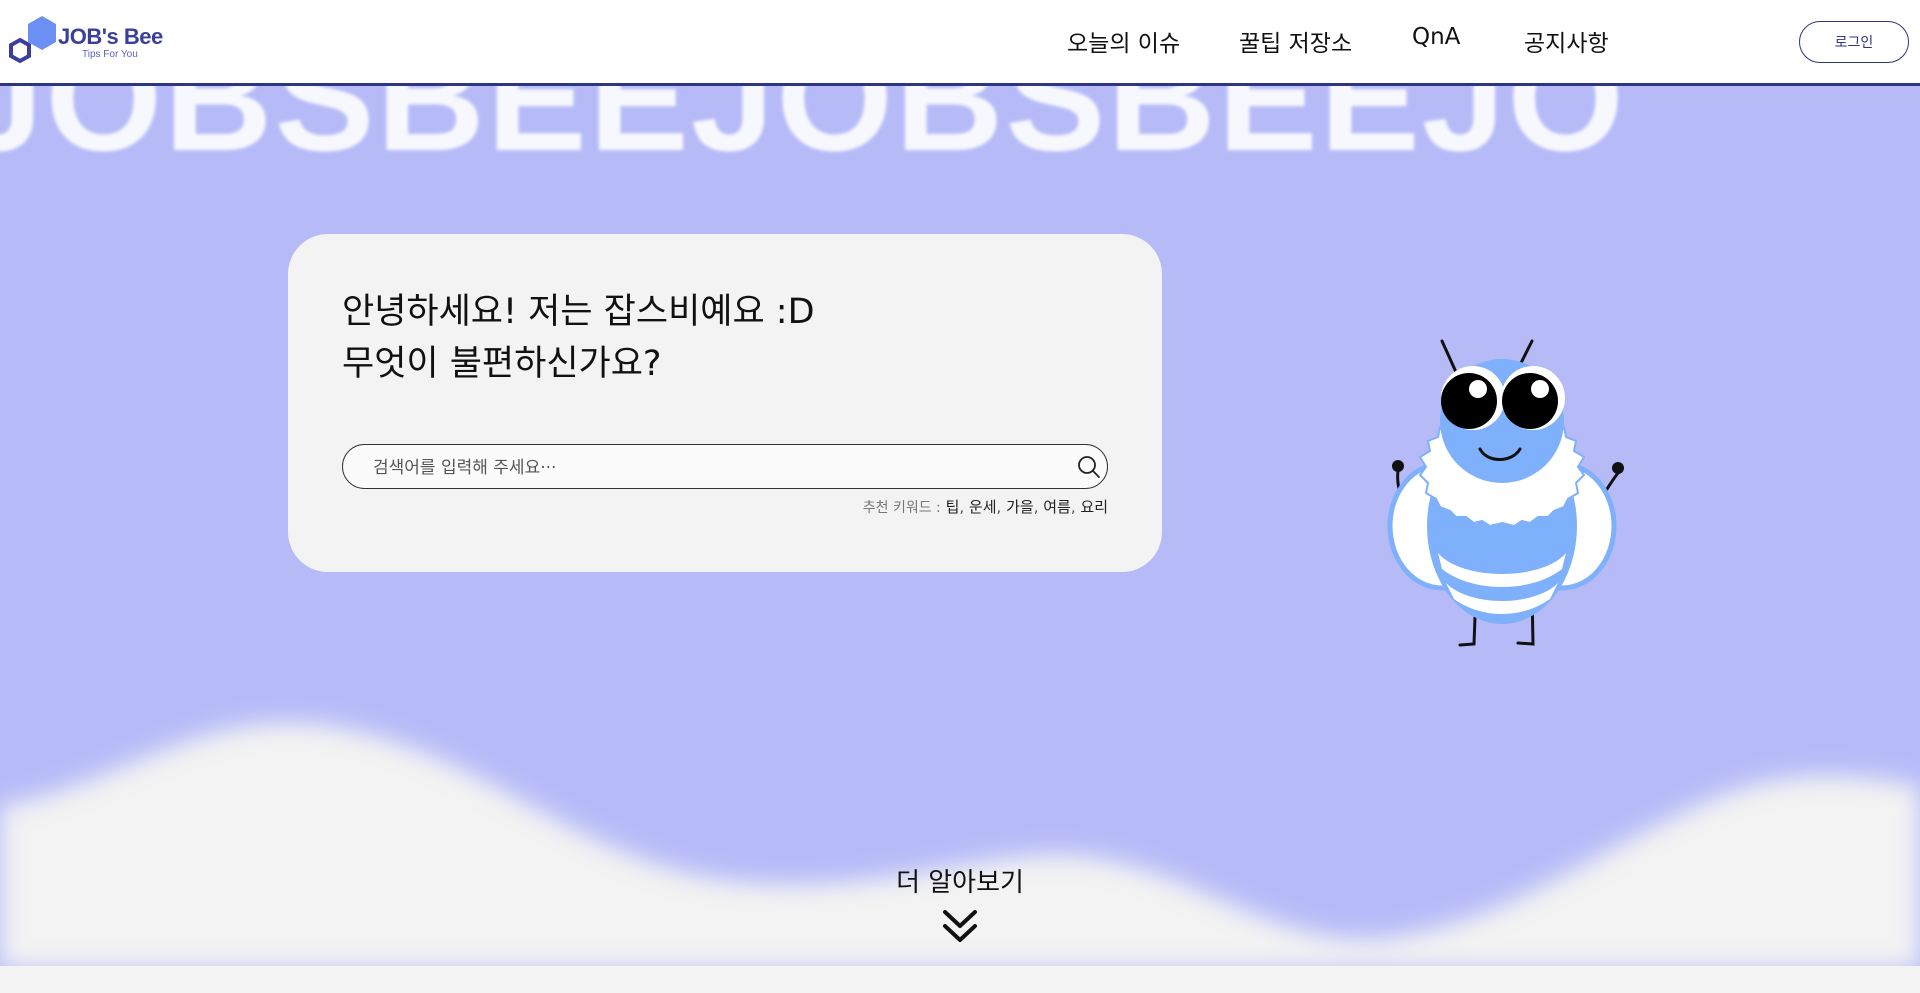 The image size is (1920, 993). I want to click on greeting-line-2: 무엇이 불편하신가요?, so click(502, 364).